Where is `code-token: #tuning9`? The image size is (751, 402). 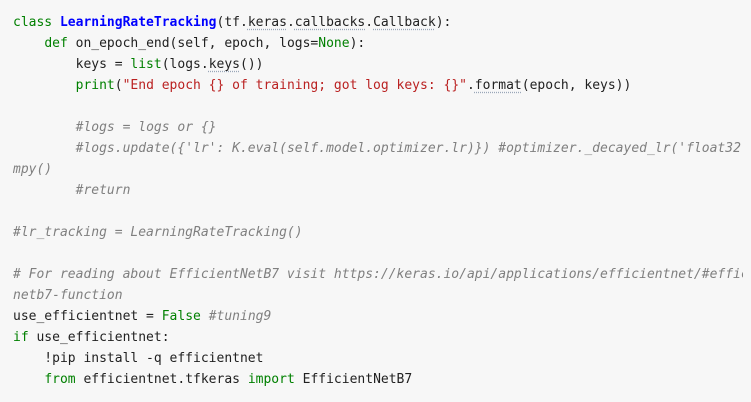 code-token: #tuning9 is located at coordinates (240, 316).